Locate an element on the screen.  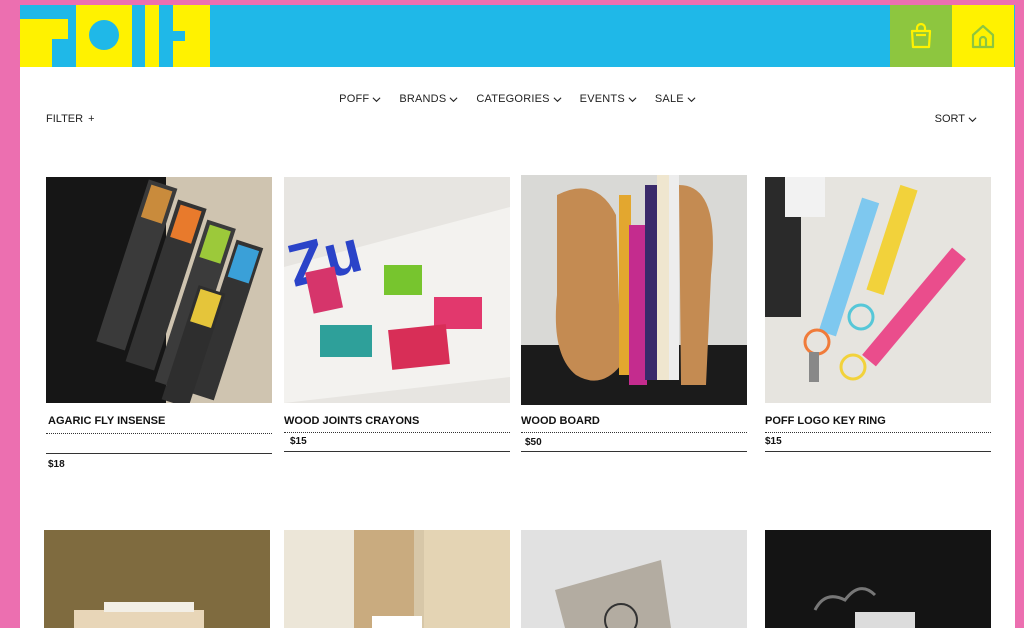
product-image: Zu is located at coordinates (397, 290).